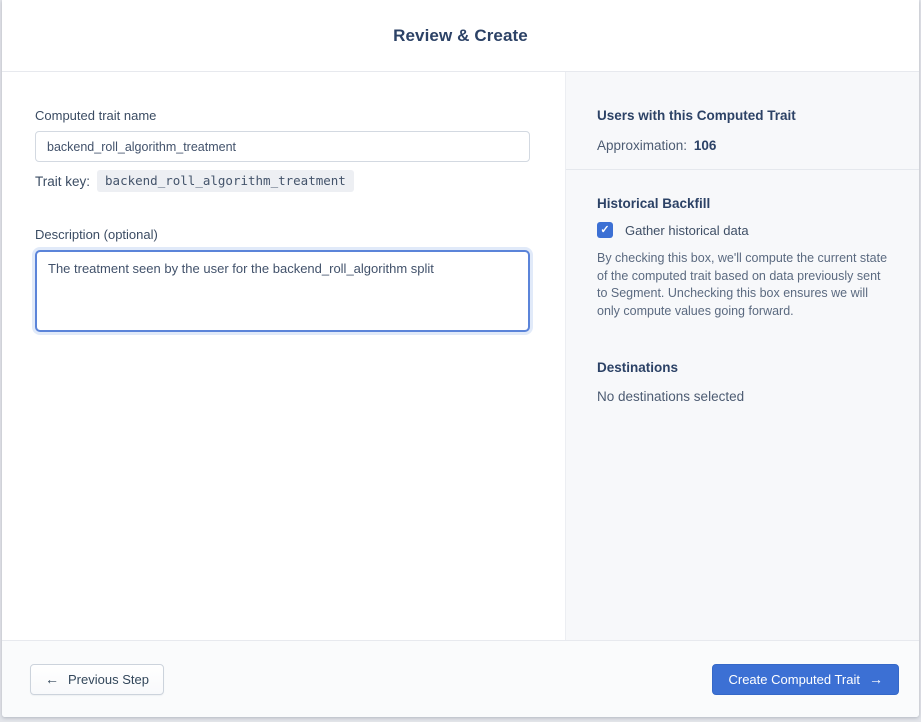 Image resolution: width=921 pixels, height=722 pixels. I want to click on trait-key-value-badge: backend_roll_algorithm_treatment, so click(225, 181).